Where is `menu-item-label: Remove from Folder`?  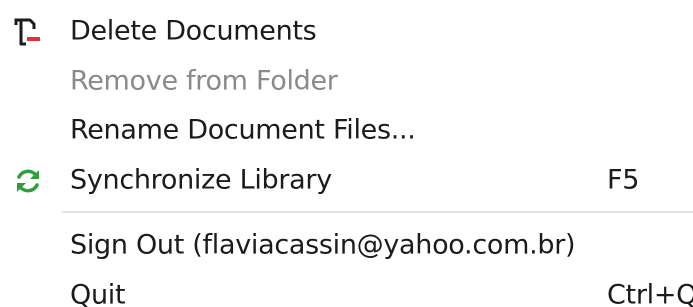
menu-item-label: Remove from Folder is located at coordinates (204, 81).